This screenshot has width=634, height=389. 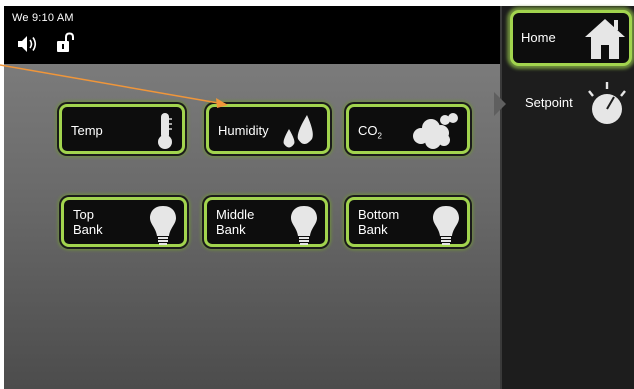 What do you see at coordinates (88, 222) in the screenshot?
I see `tile-label: Top Bank` at bounding box center [88, 222].